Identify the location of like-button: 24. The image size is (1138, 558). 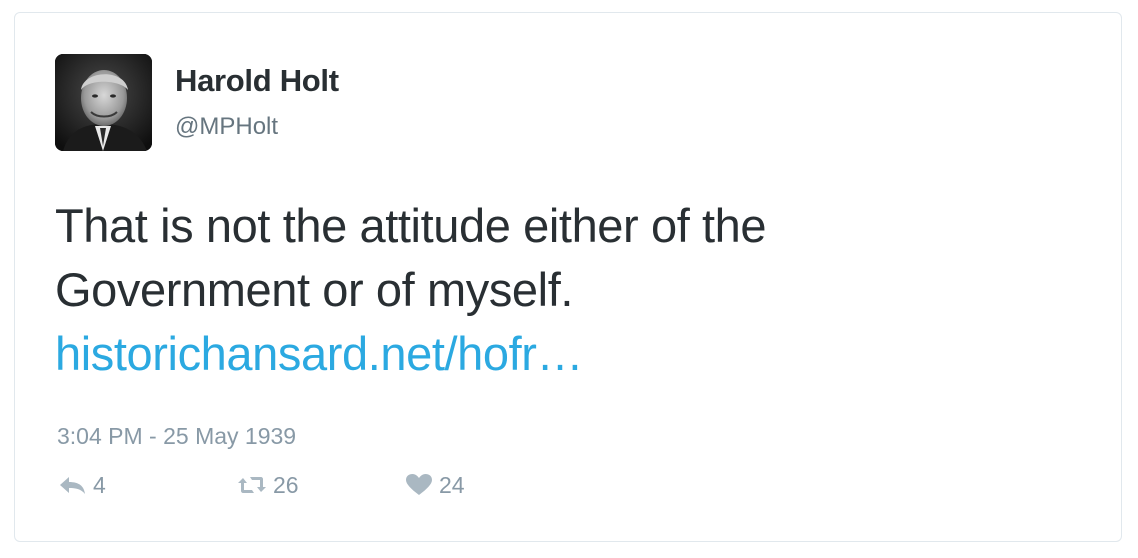
(435, 485).